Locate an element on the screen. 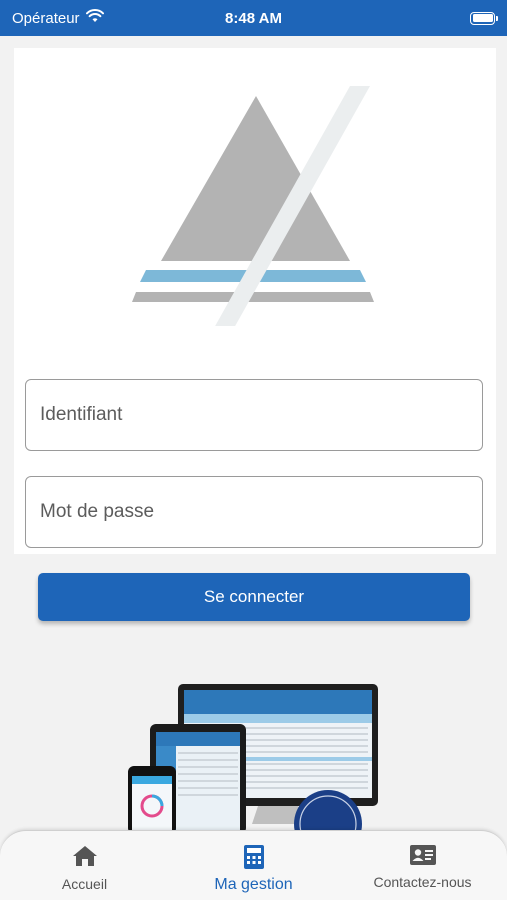 Image resolution: width=507 pixels, height=900 pixels. status-left: Opérateur is located at coordinates (58, 18).